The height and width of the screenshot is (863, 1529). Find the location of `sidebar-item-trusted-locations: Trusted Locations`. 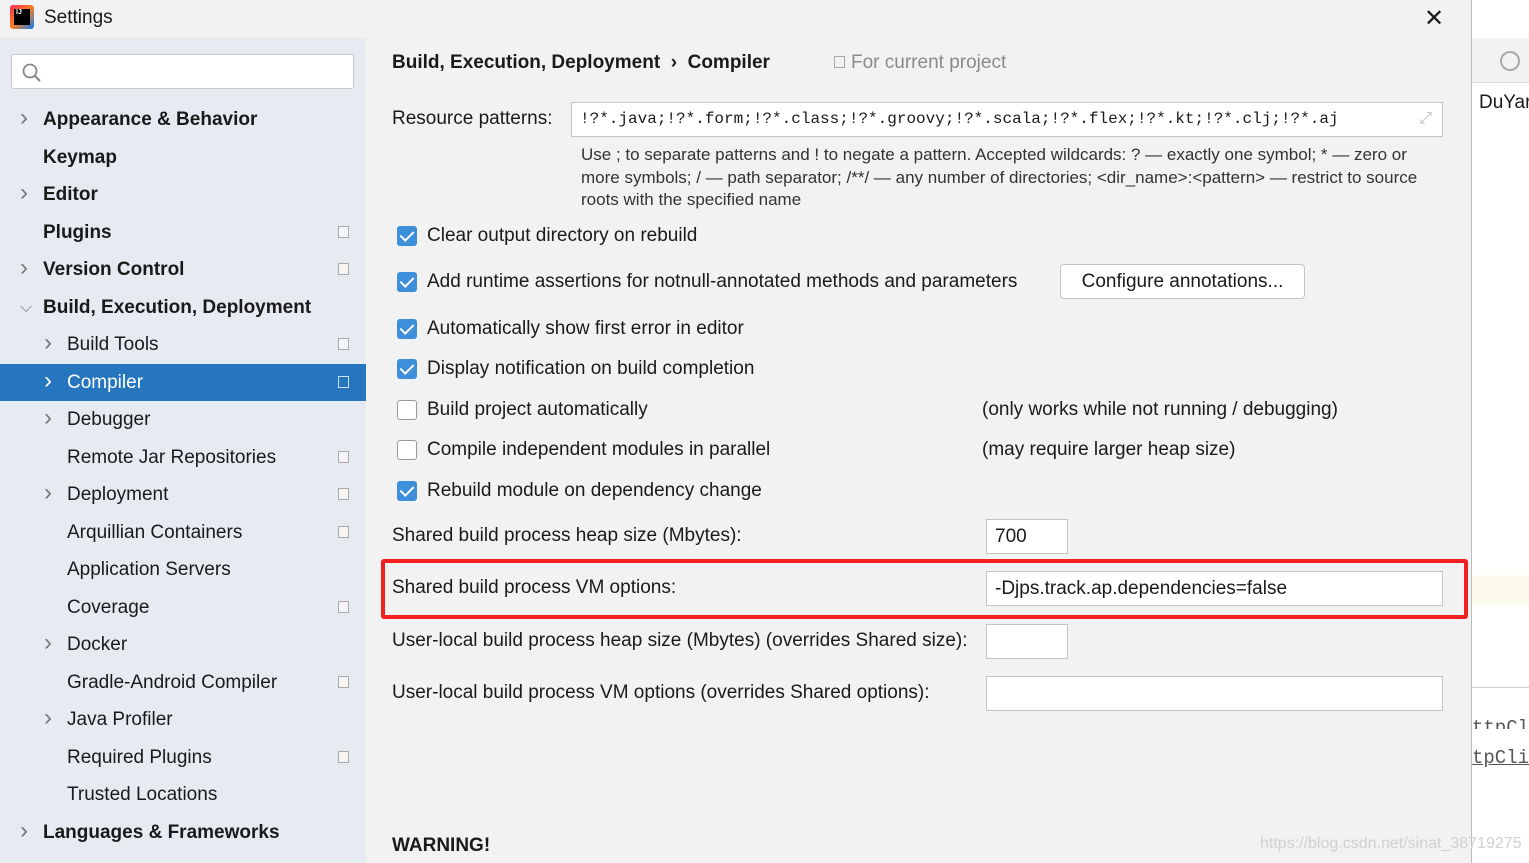

sidebar-item-trusted-locations: Trusted Locations is located at coordinates (183, 794).